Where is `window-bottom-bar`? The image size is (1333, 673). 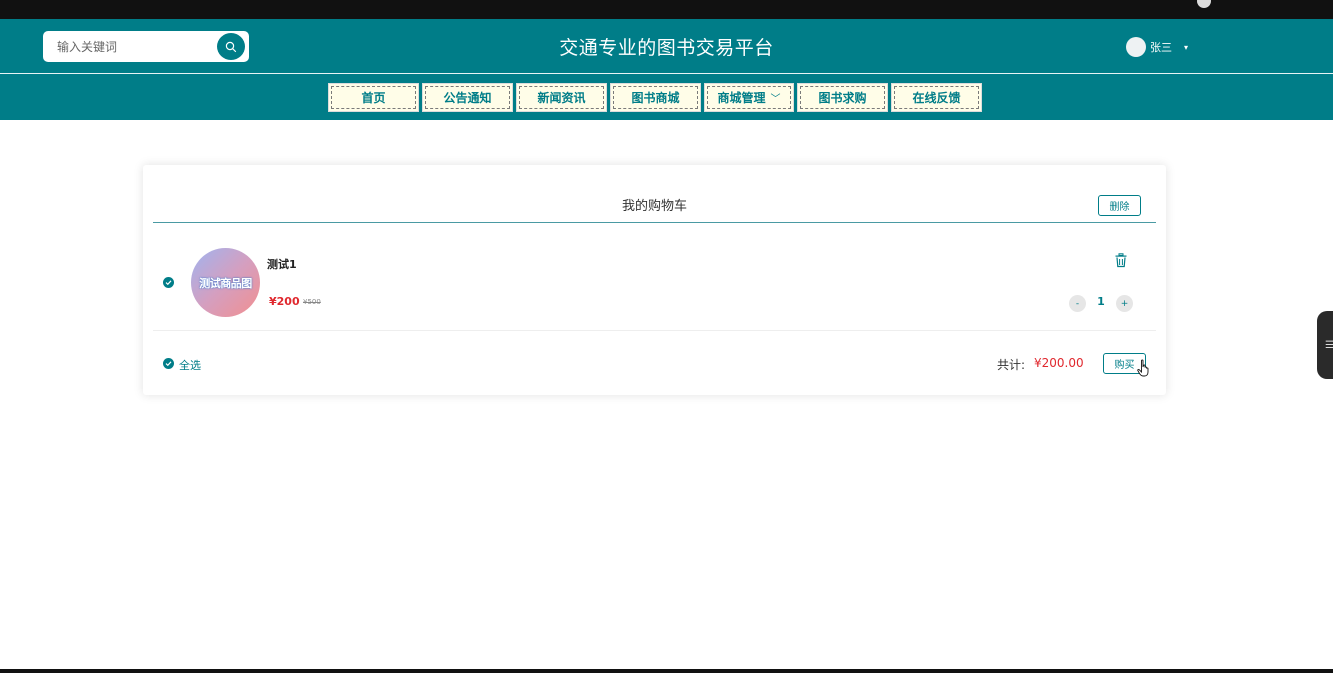
window-bottom-bar is located at coordinates (666, 671).